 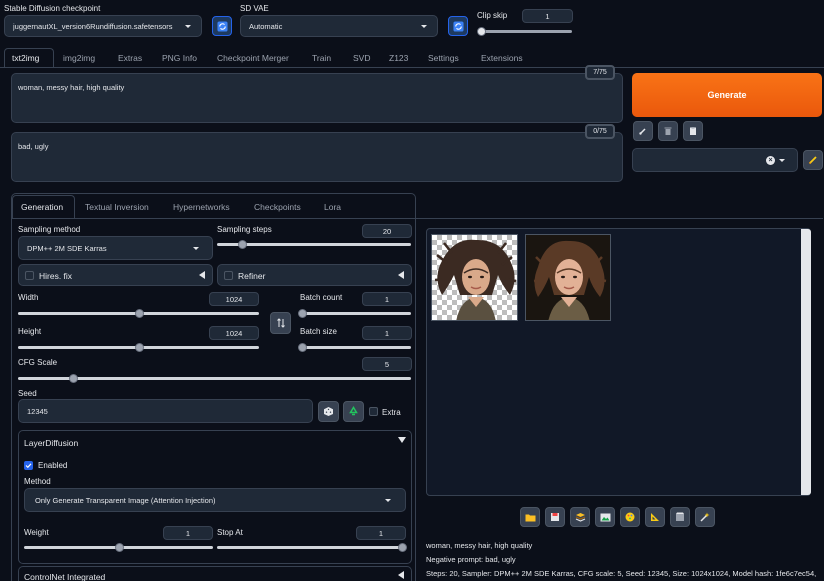 What do you see at coordinates (387, 299) in the screenshot?
I see `batch-count-input: 1` at bounding box center [387, 299].